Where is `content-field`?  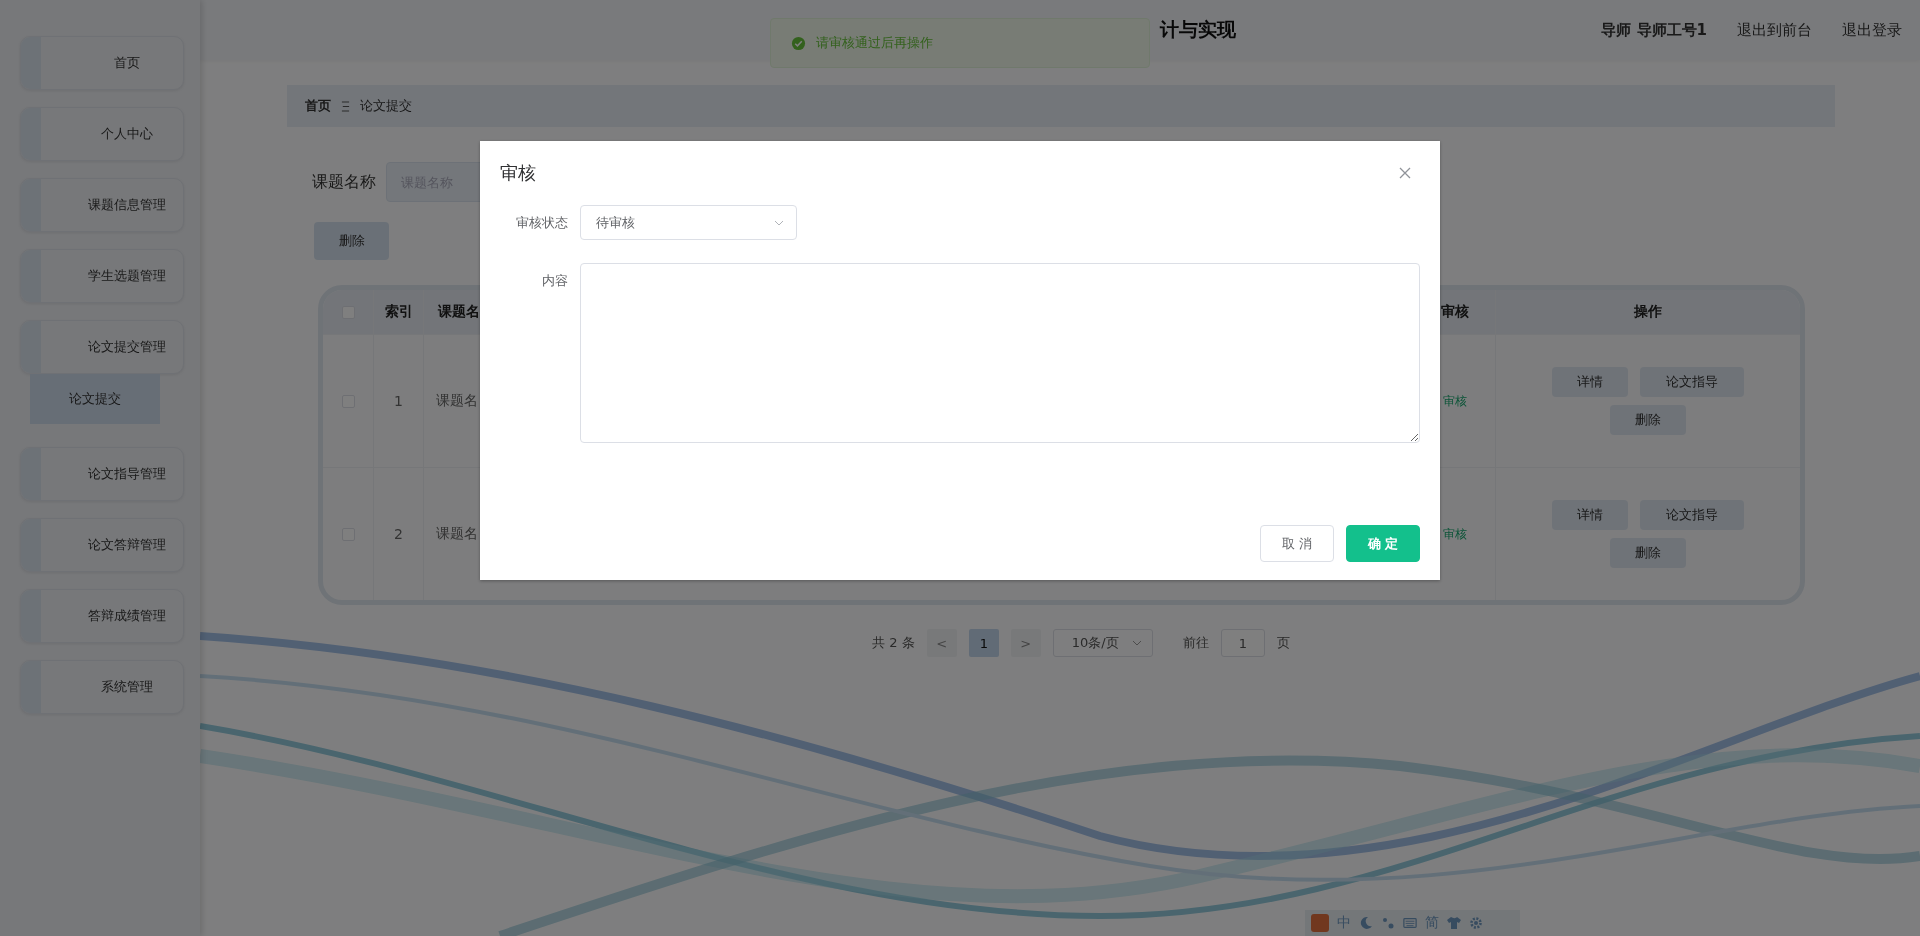 content-field is located at coordinates (1000, 353).